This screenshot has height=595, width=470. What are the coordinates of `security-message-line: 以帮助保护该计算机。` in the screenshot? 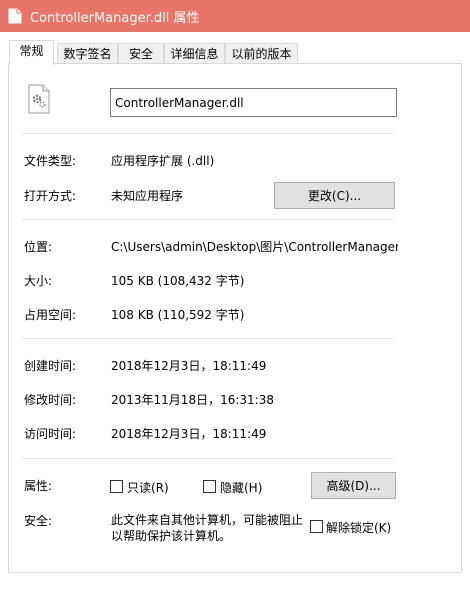 It's located at (171, 536).